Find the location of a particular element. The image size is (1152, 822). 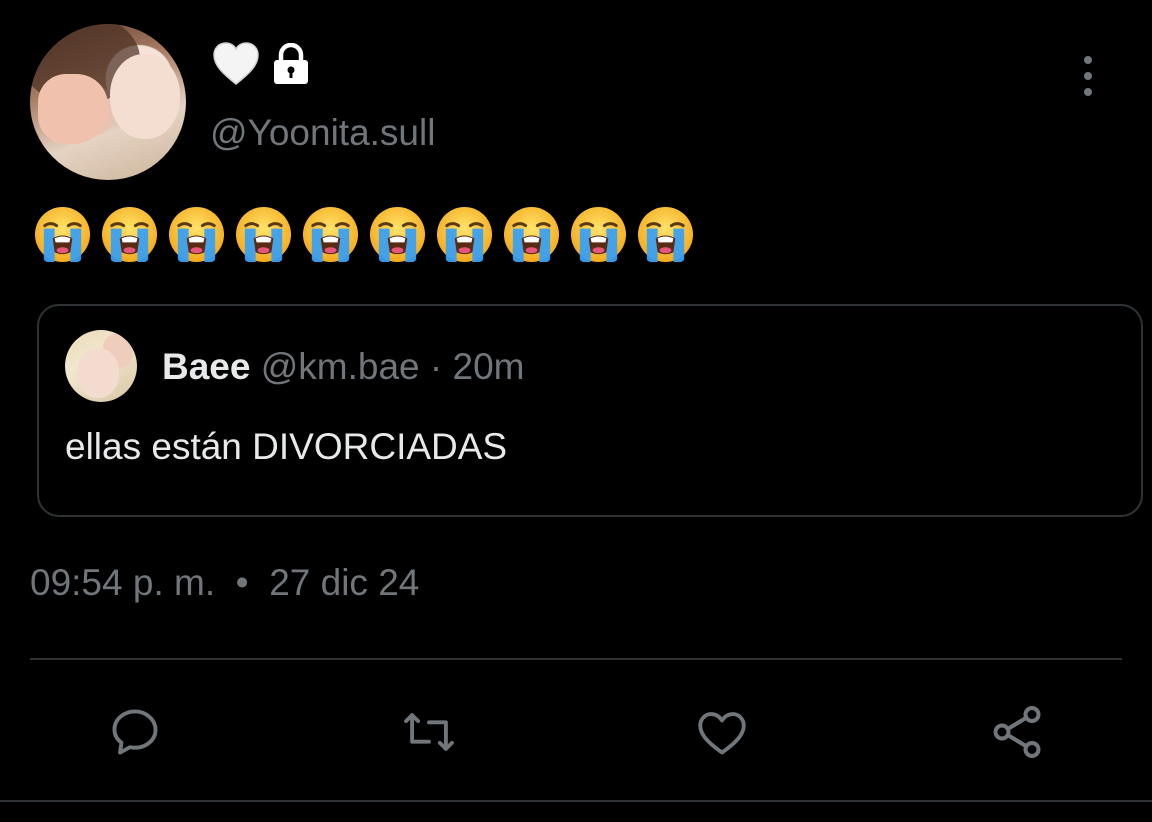

retweet-button is located at coordinates (429, 732).